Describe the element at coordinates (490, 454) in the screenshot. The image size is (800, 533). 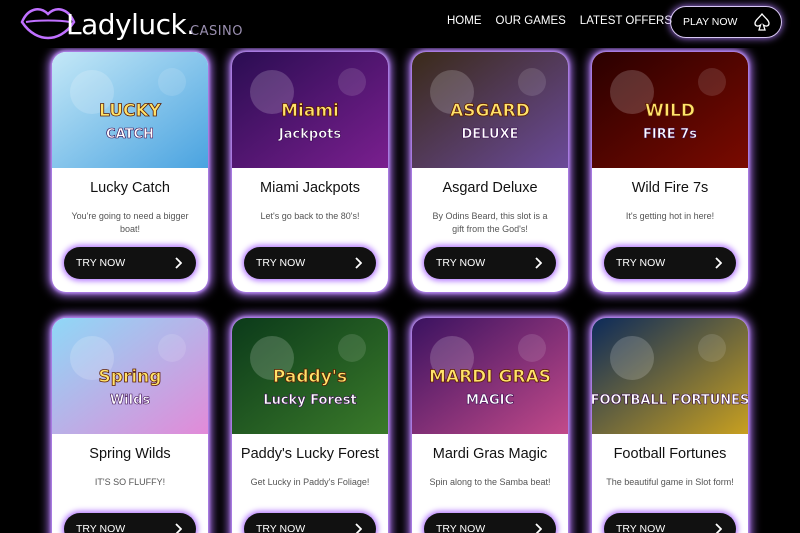
I see `game-title: Mardi Gras Magic` at that location.